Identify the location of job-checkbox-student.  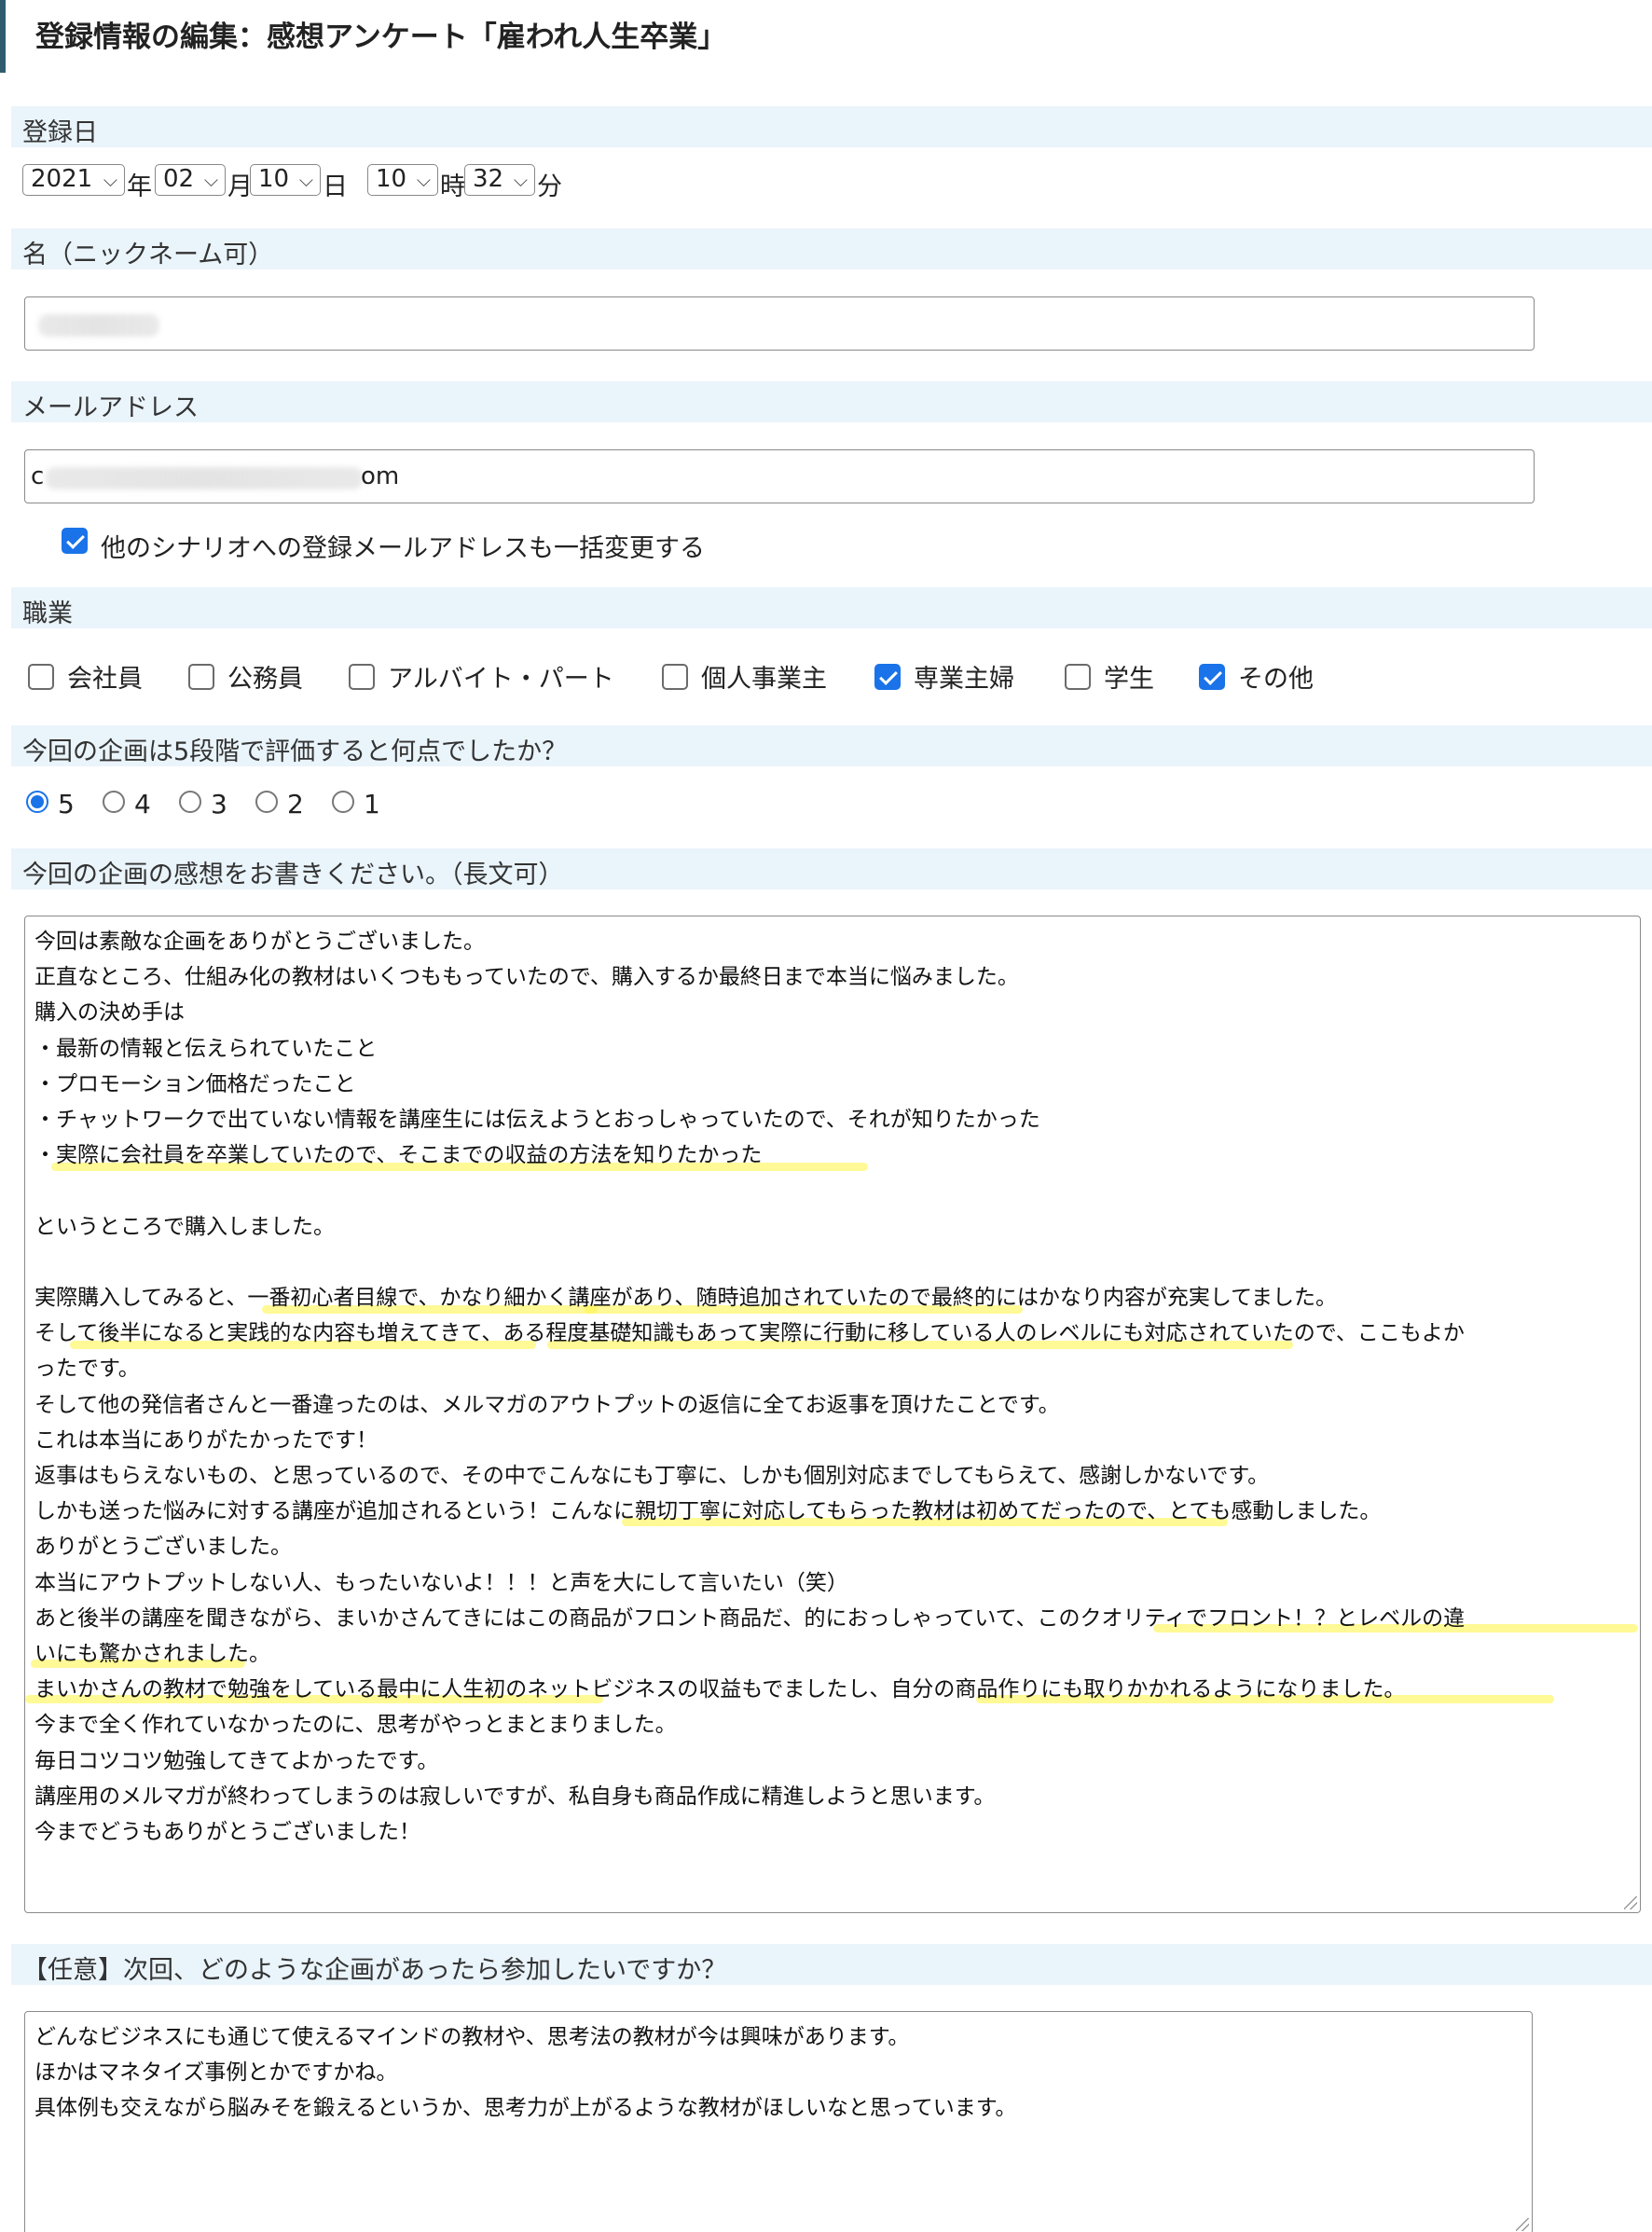
(1078, 677).